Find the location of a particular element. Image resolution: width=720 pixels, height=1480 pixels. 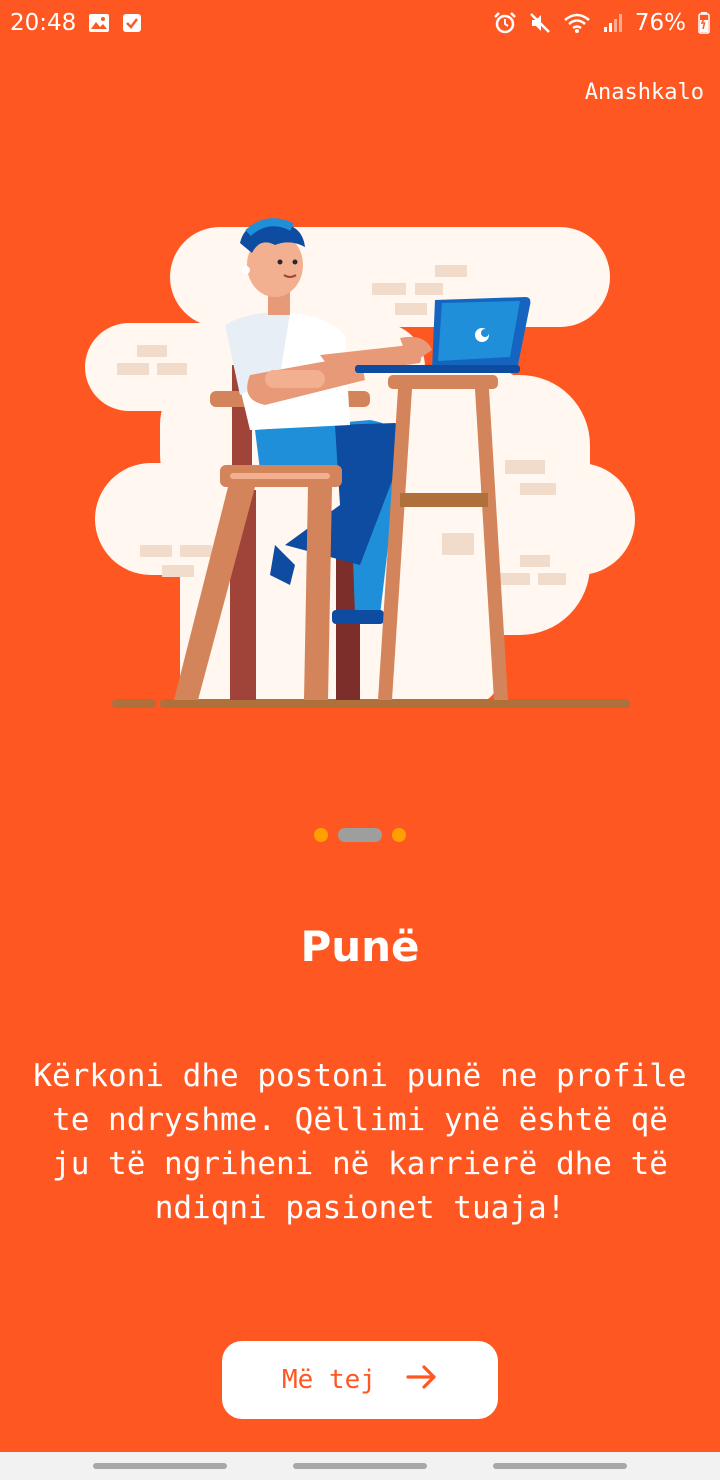

skip-button: Anashkalo is located at coordinates (644, 92).